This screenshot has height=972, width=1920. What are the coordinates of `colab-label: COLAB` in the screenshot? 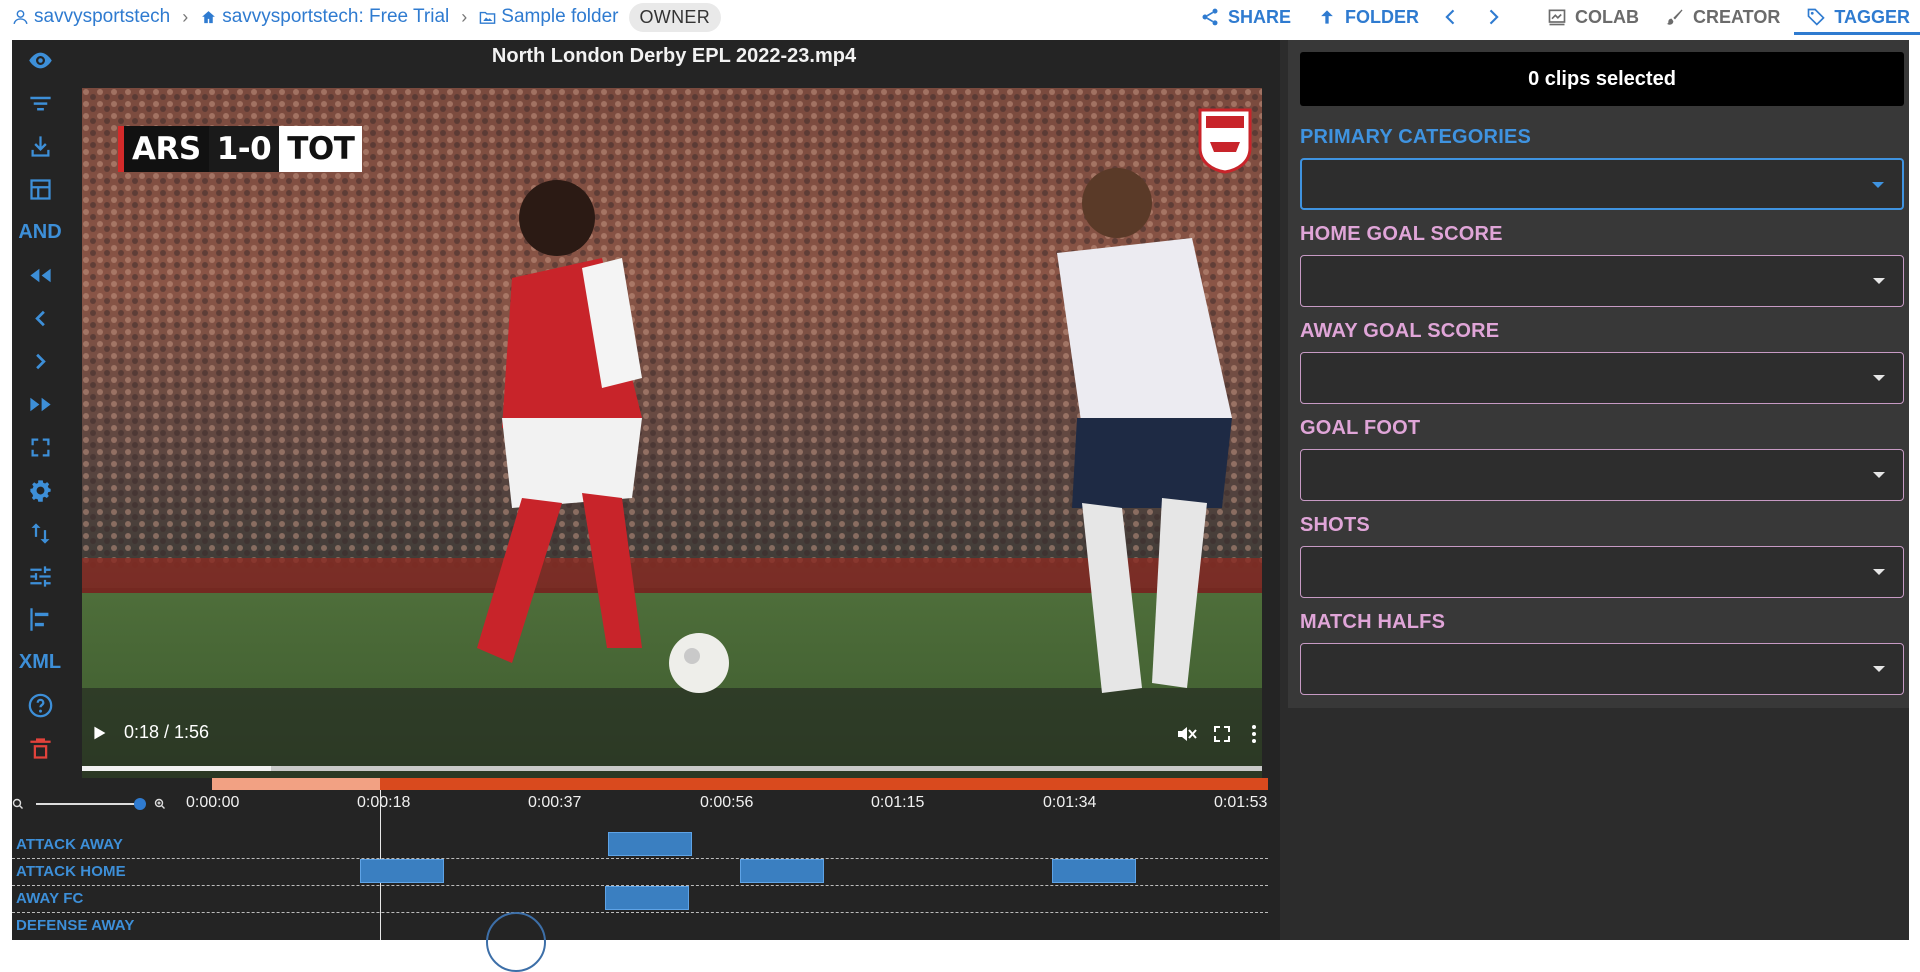 It's located at (1606, 16).